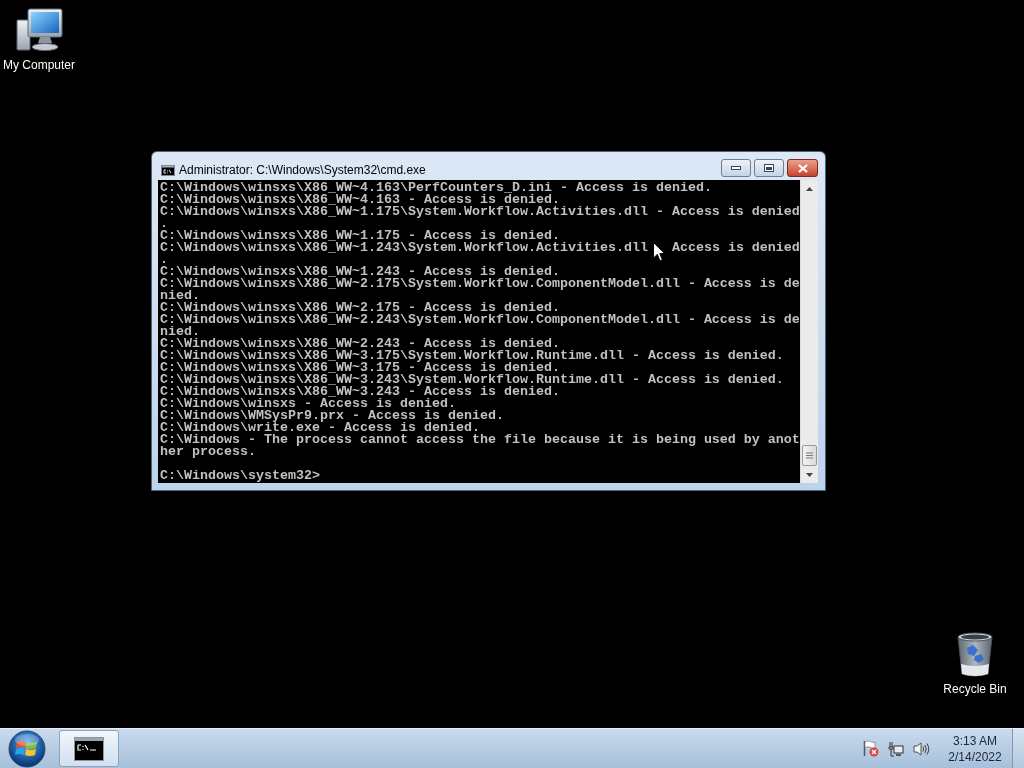 This screenshot has height=768, width=1024. What do you see at coordinates (480, 284) in the screenshot?
I see `console-line: C:\Windows\winsxs\X86_WW~2.175\System.Workflow.ComponentModel.dll - Access is de` at bounding box center [480, 284].